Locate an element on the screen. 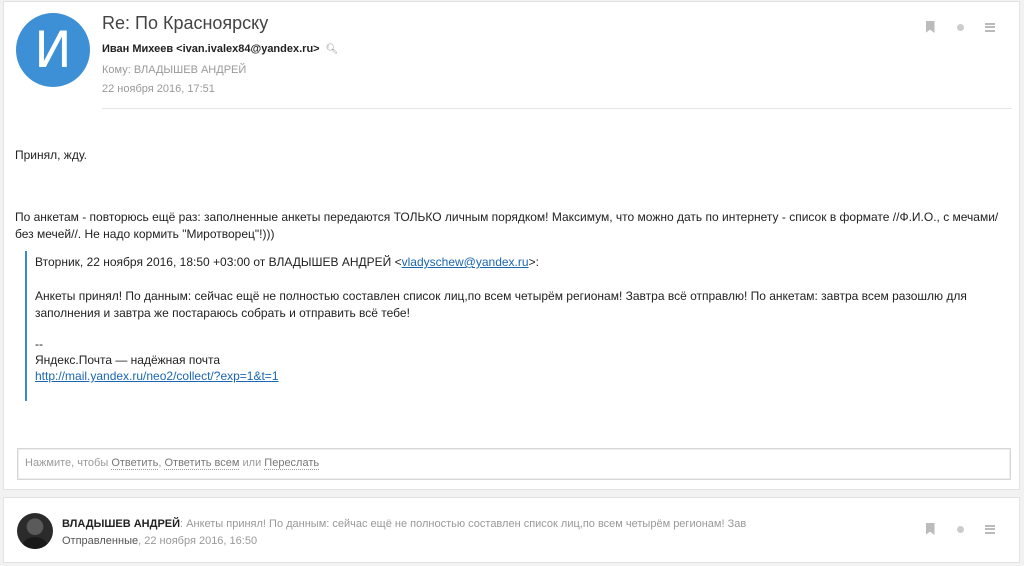 This screenshot has height=566, width=1024. forward-link: Переслать is located at coordinates (292, 463).